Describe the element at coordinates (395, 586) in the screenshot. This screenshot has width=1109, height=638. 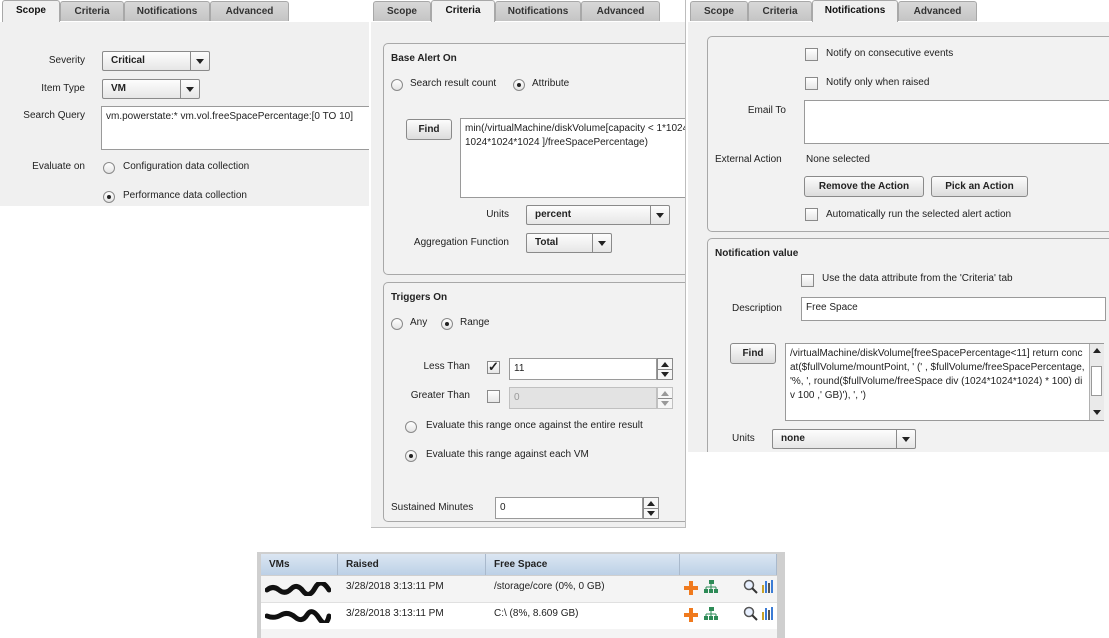
I see `raised-cell: 3/28/2018 3:13:11 PM` at that location.